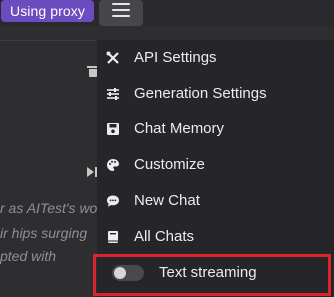  What do you see at coordinates (113, 129) in the screenshot?
I see `floppy-disk-icon` at bounding box center [113, 129].